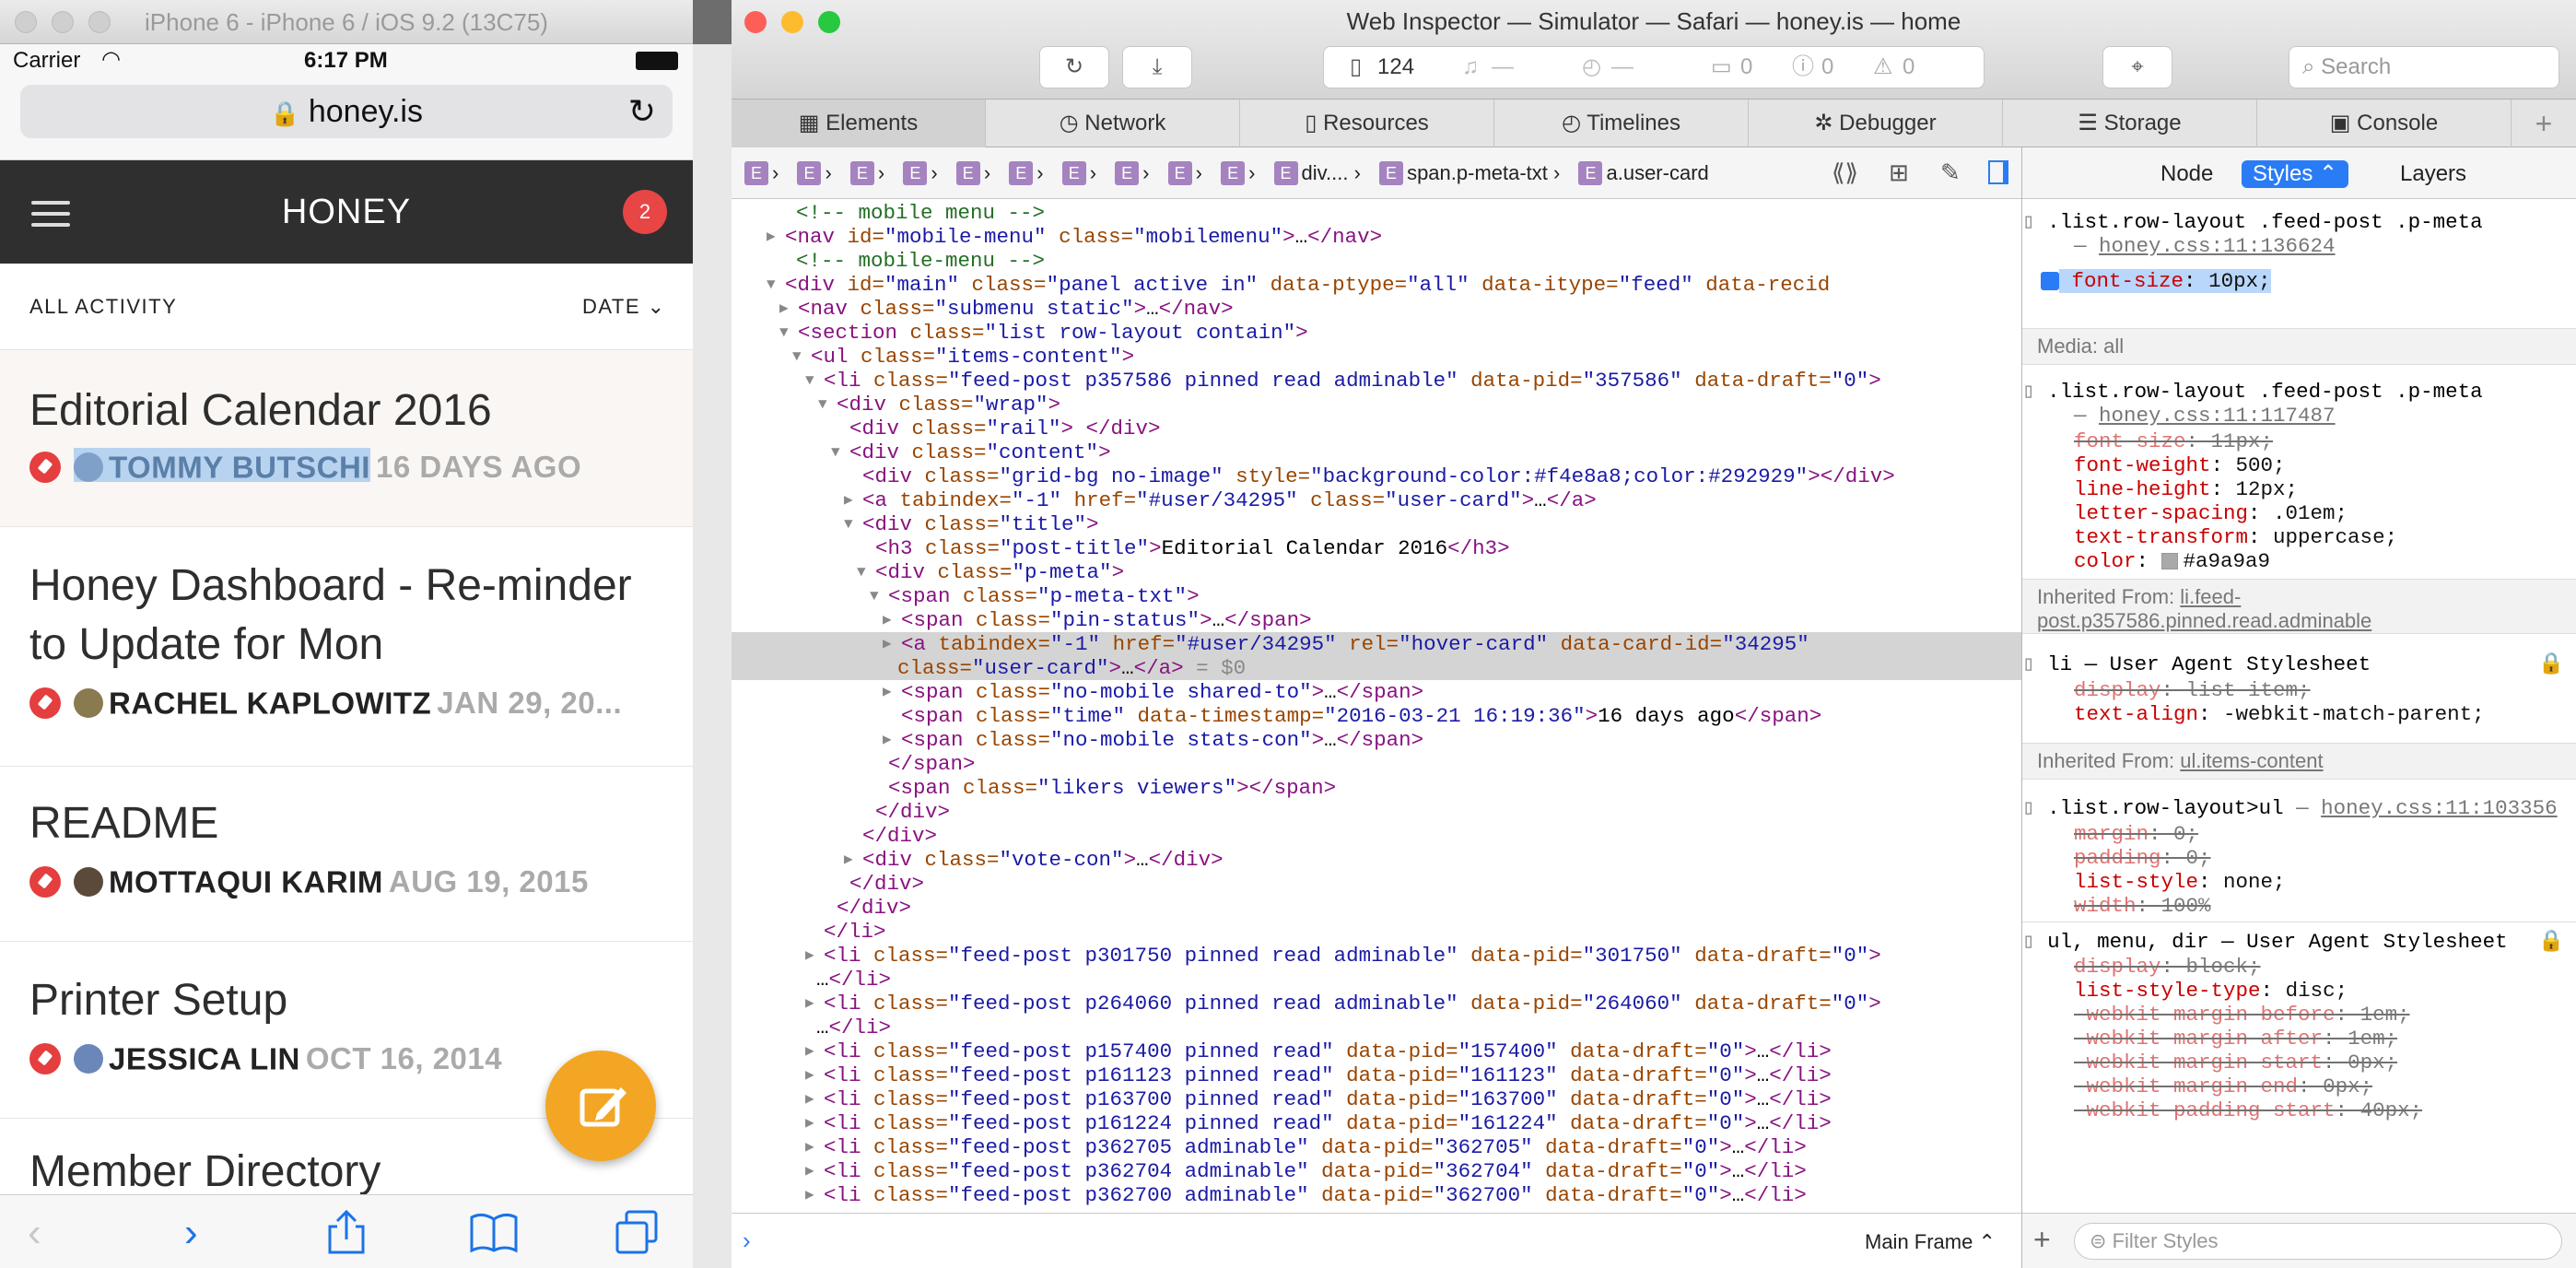  What do you see at coordinates (1899, 172) in the screenshot?
I see `layout-grid-icon: ⊞` at bounding box center [1899, 172].